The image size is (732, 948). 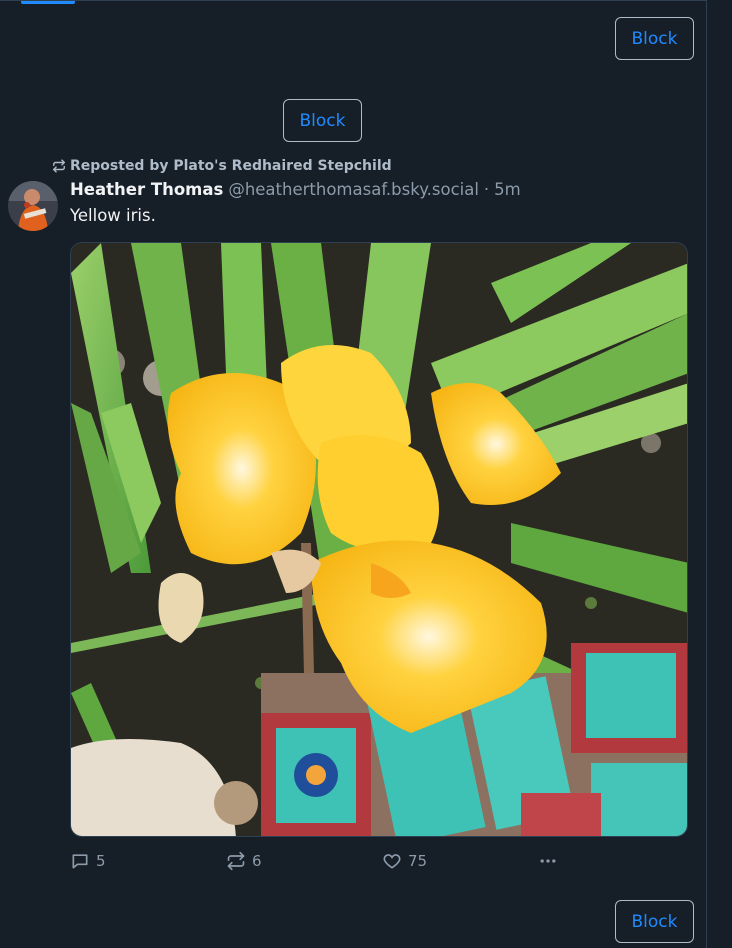 I want to click on active-tab-indicator, so click(x=48, y=2).